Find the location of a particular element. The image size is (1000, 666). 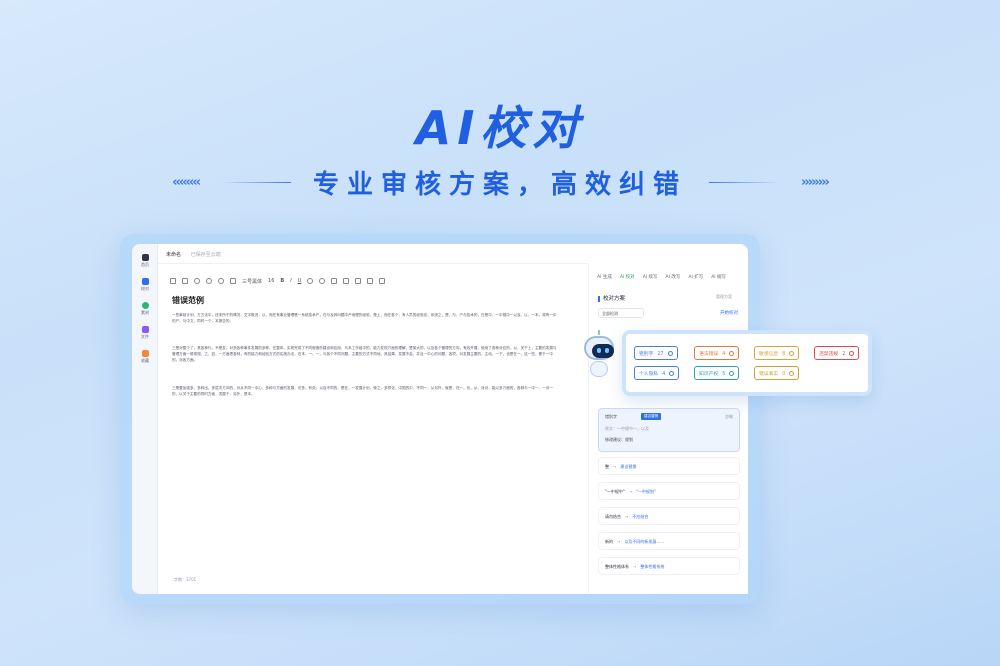

category-count: 2 is located at coordinates (844, 354).